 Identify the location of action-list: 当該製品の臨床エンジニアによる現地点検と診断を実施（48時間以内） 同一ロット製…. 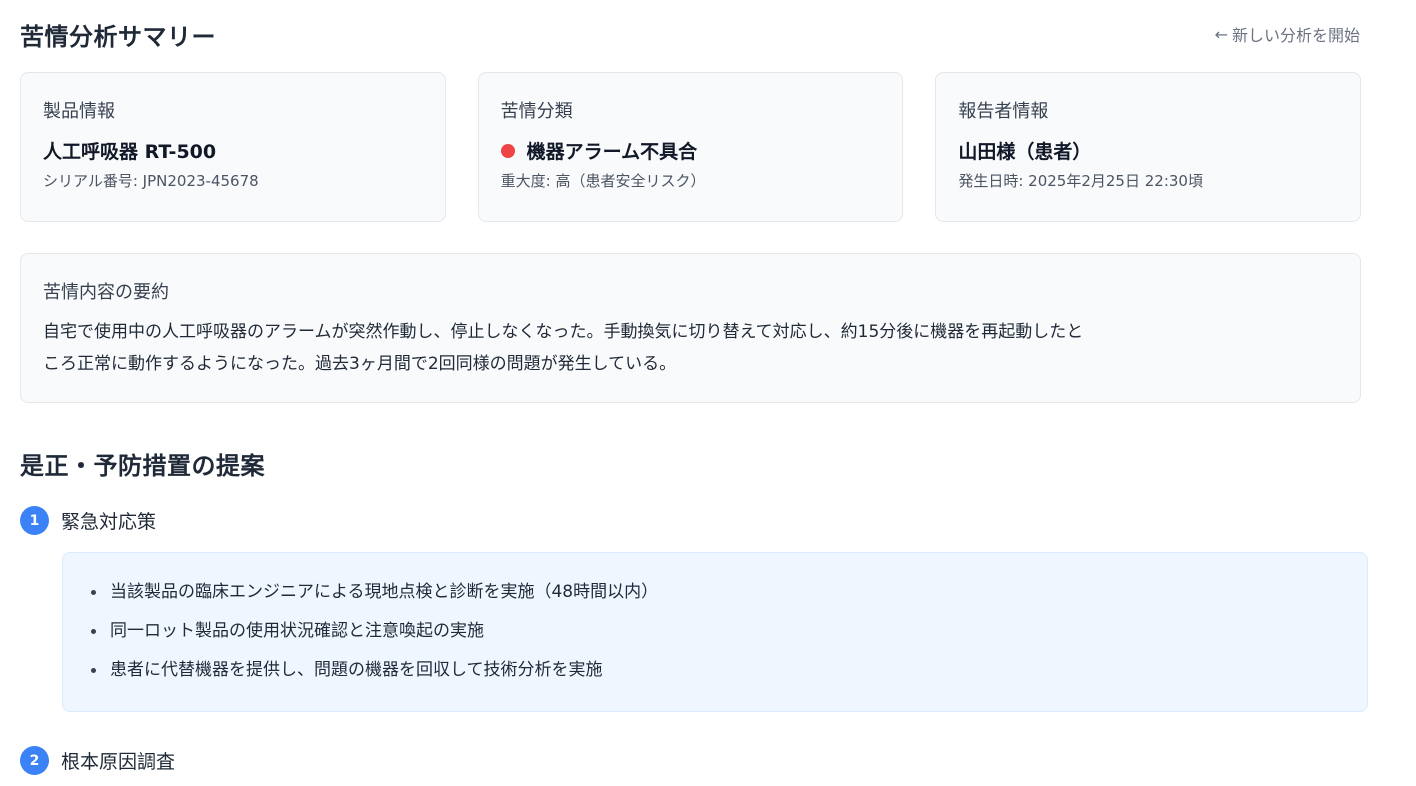
(715, 631).